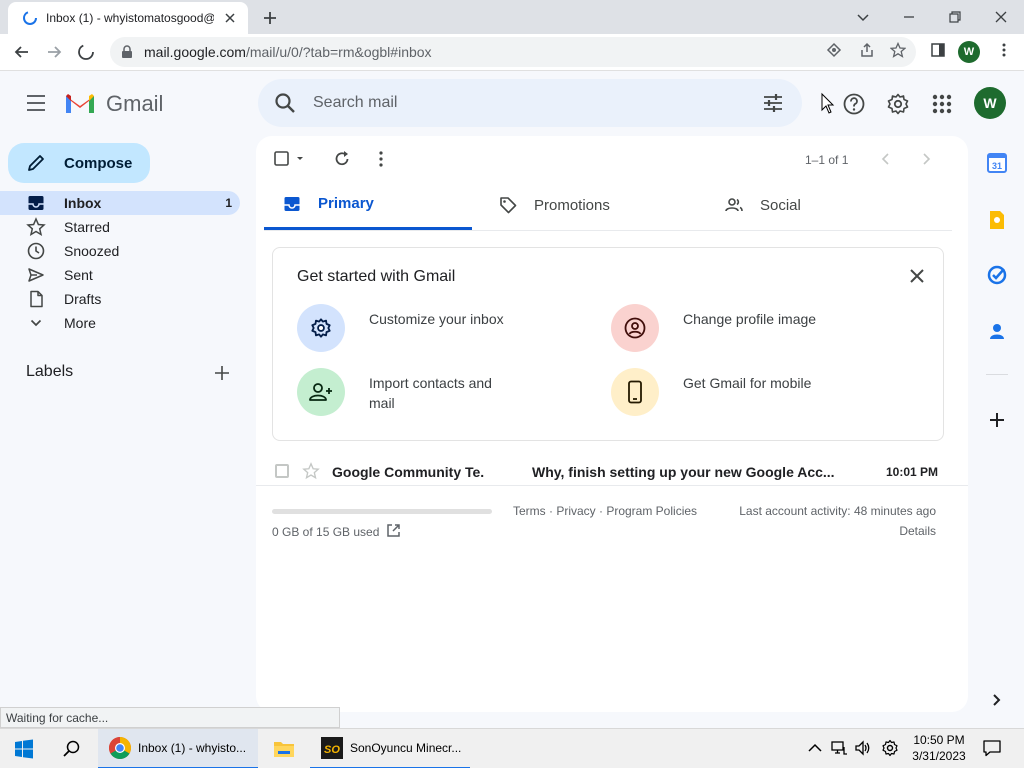 Image resolution: width=1024 pixels, height=768 pixels. I want to click on taskbar-search-icon, so click(72, 749).